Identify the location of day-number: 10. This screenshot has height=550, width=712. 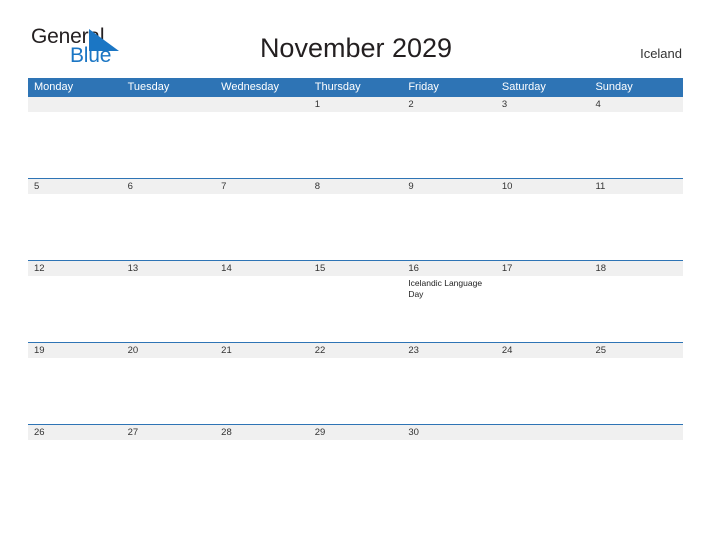
(543, 186).